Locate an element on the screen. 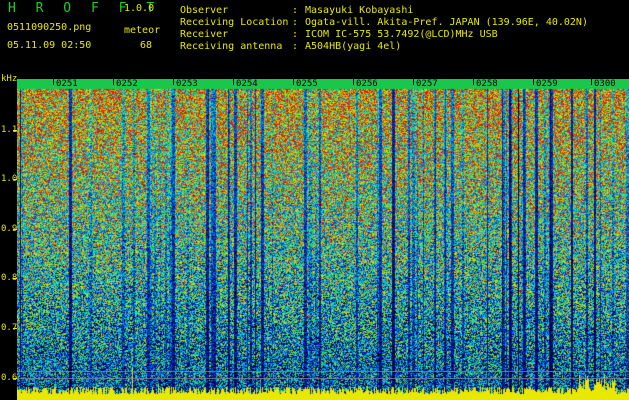 The image size is (629, 400). app-version: 1.0.0 is located at coordinates (139, 8).